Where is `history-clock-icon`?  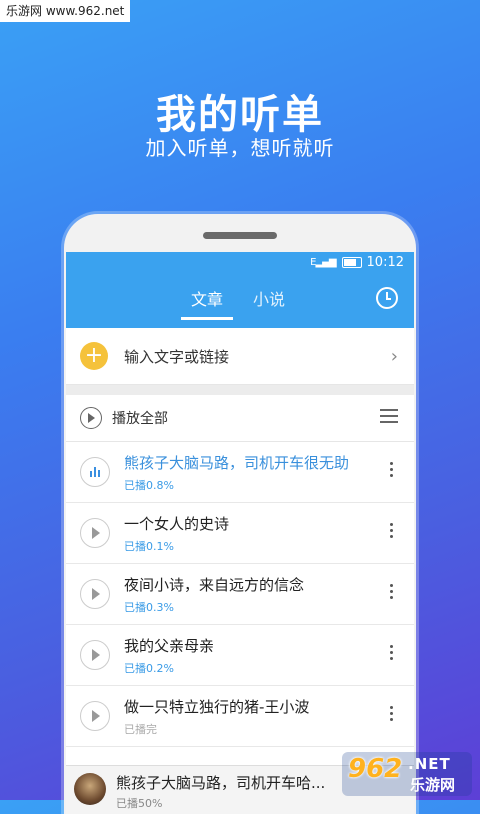
history-clock-icon is located at coordinates (387, 298).